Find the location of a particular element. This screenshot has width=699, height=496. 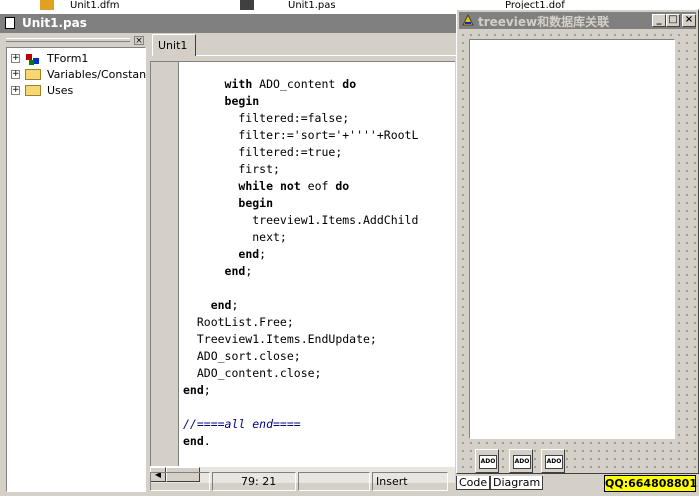

ado-connection-icon: ADO is located at coordinates (488, 462).